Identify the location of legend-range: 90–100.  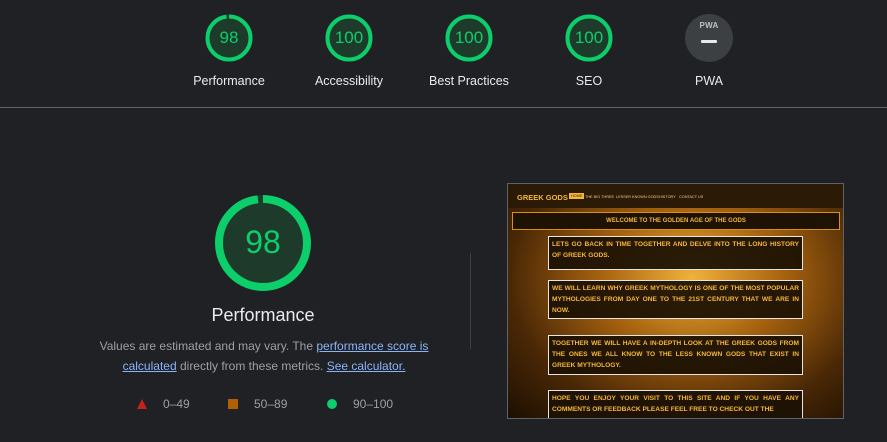
(373, 404).